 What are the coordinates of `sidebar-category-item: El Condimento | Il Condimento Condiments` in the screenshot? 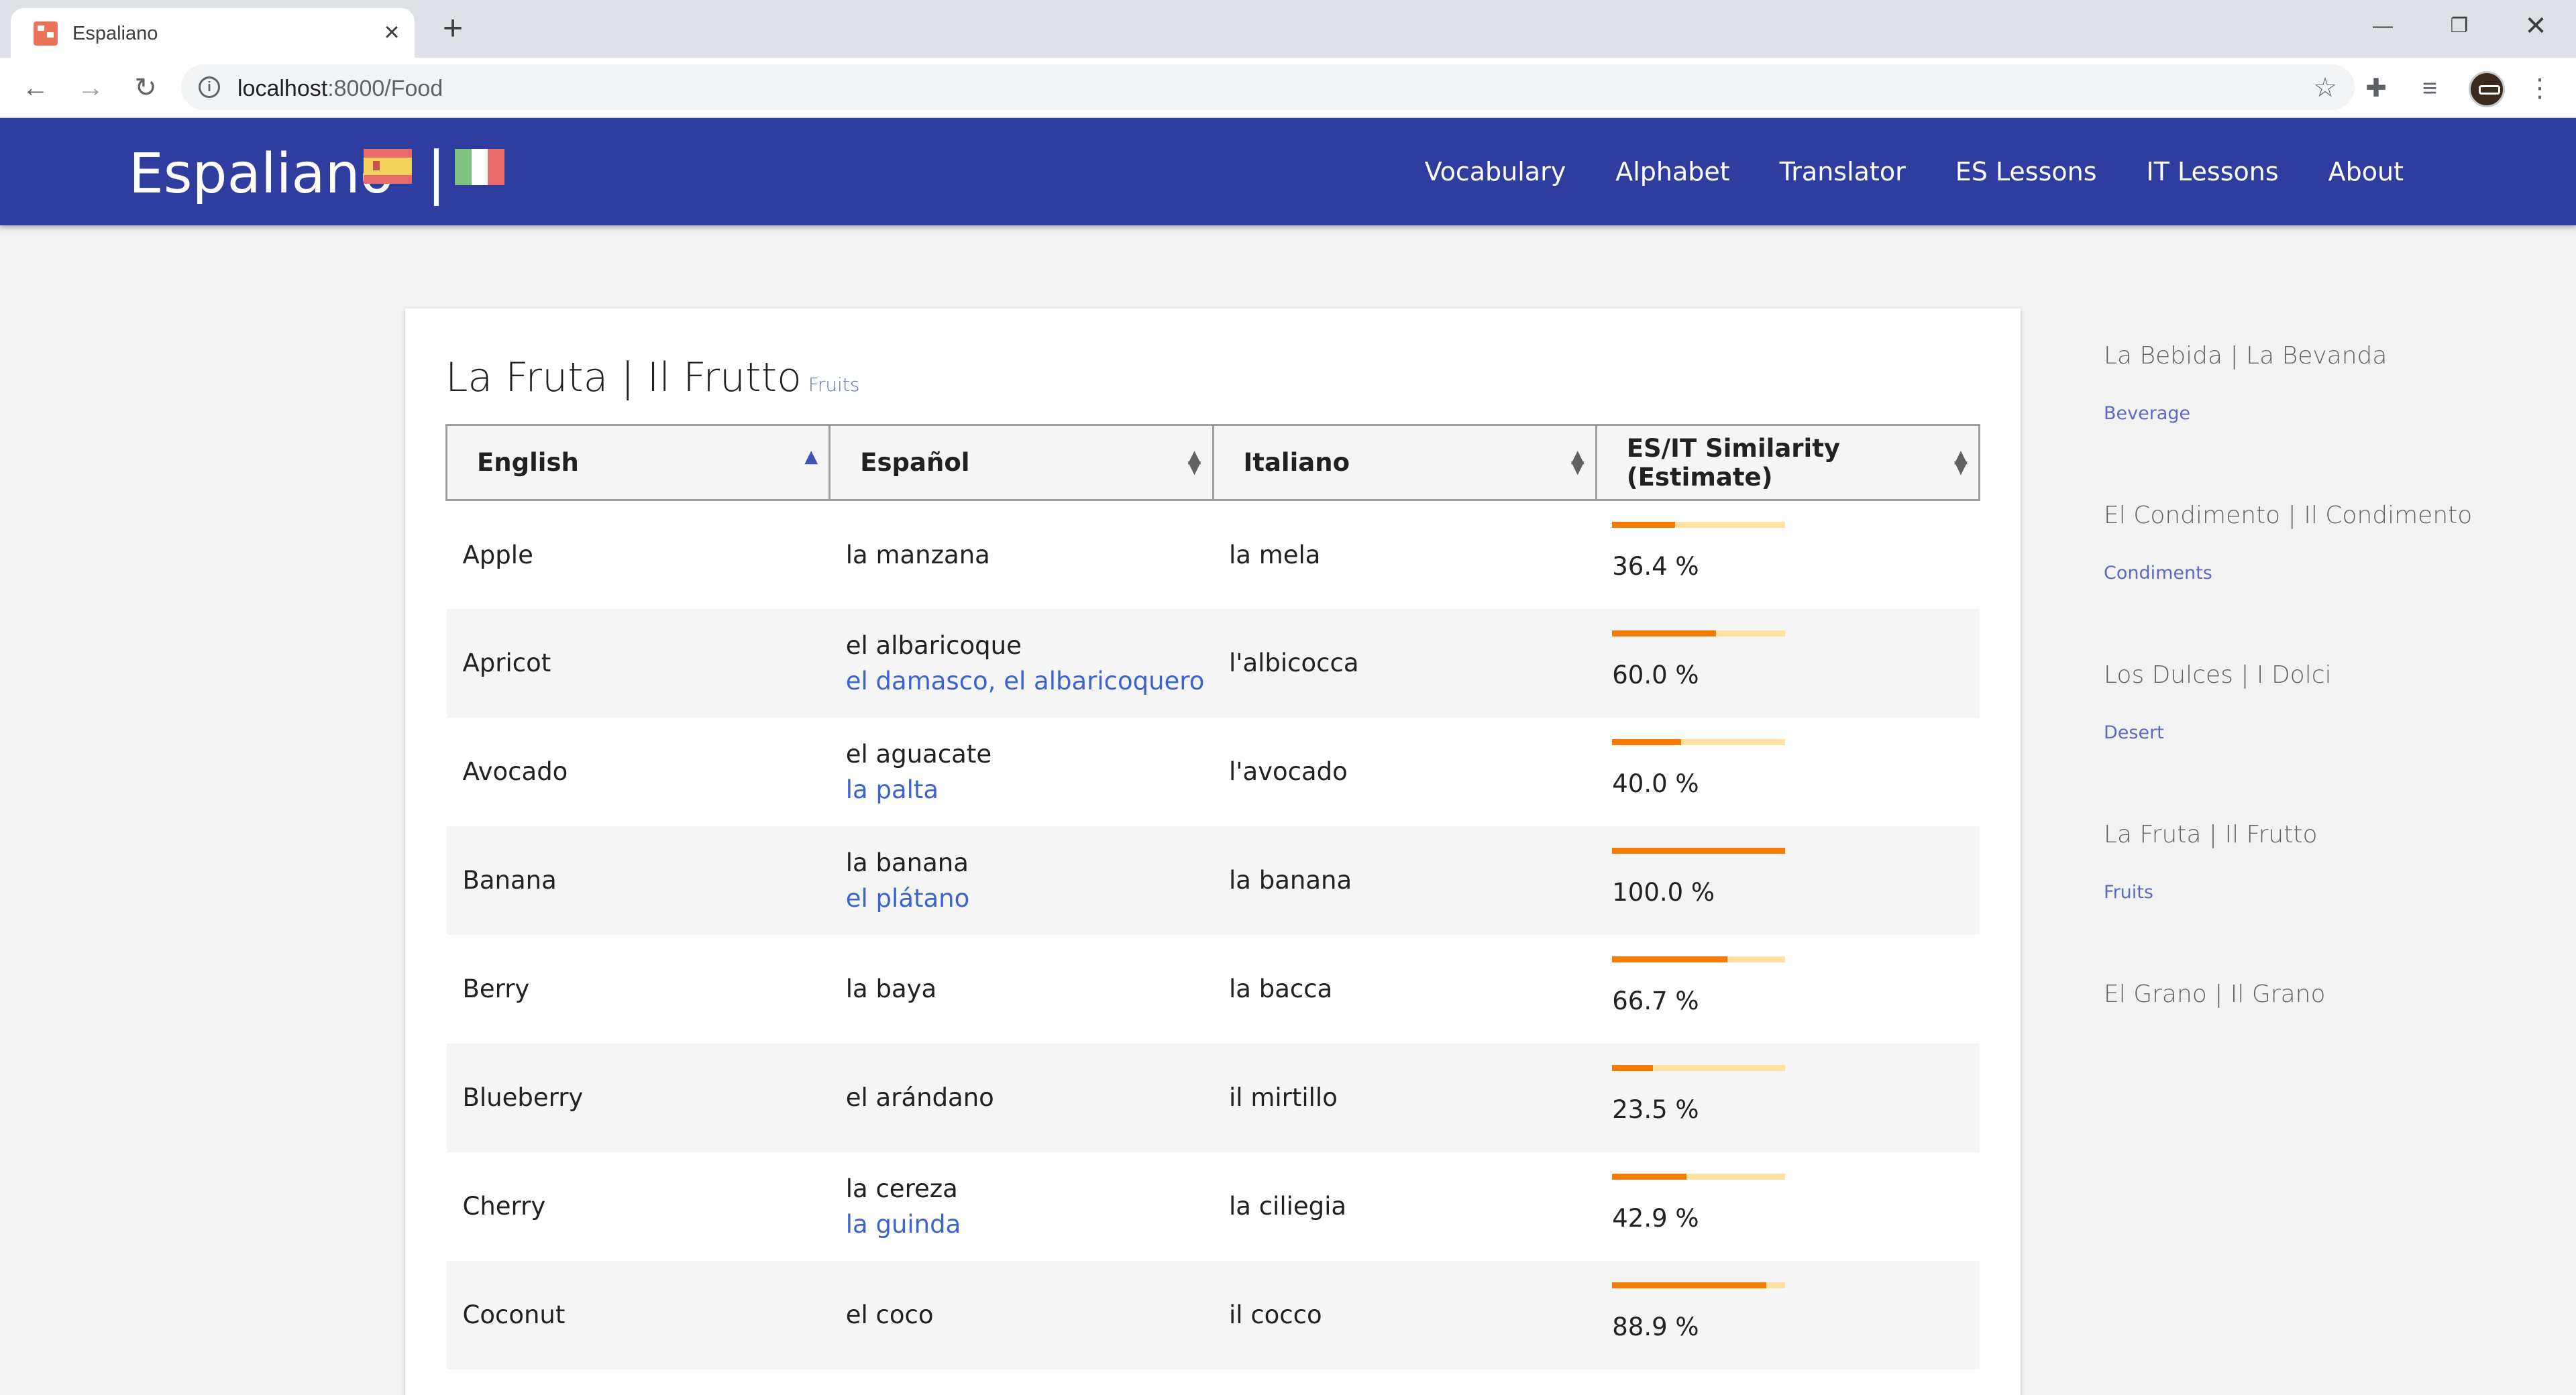 It's located at (2305, 581).